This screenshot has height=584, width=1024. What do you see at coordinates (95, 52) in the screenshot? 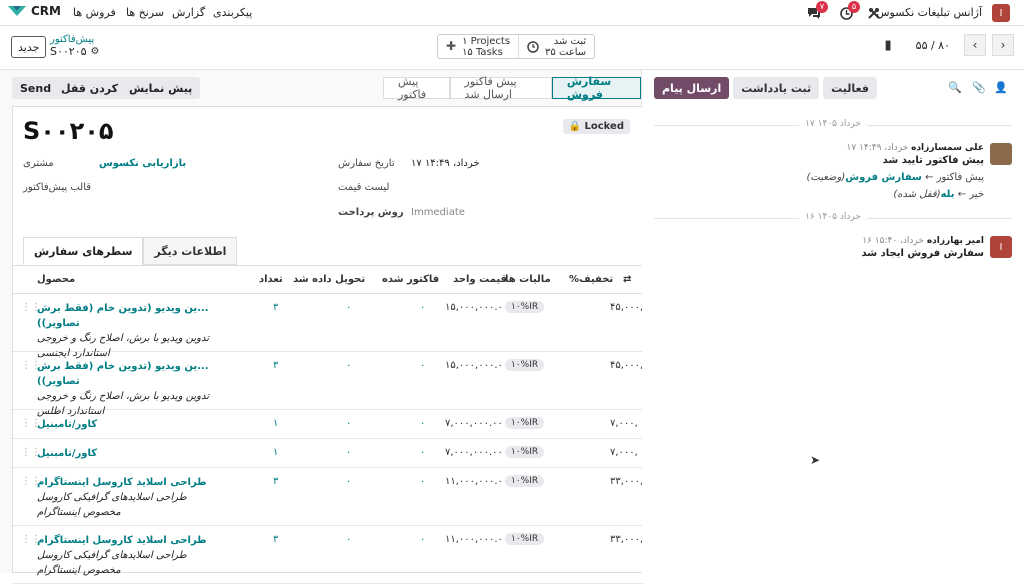
I see `gear-icon: ⚙` at bounding box center [95, 52].